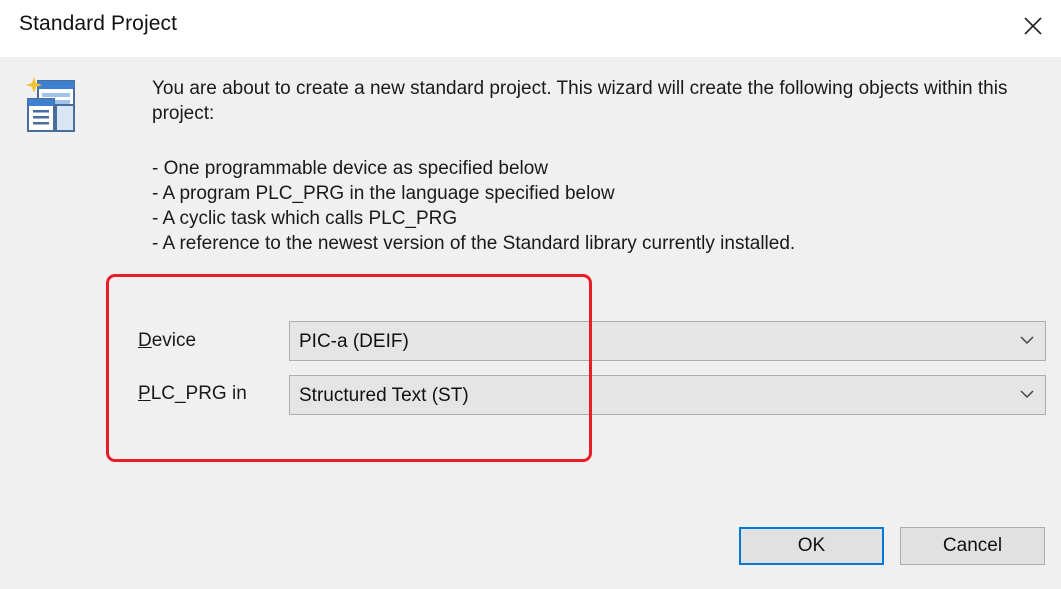 Image resolution: width=1061 pixels, height=589 pixels. I want to click on device-select: PIC-a (DEIF), so click(667, 341).